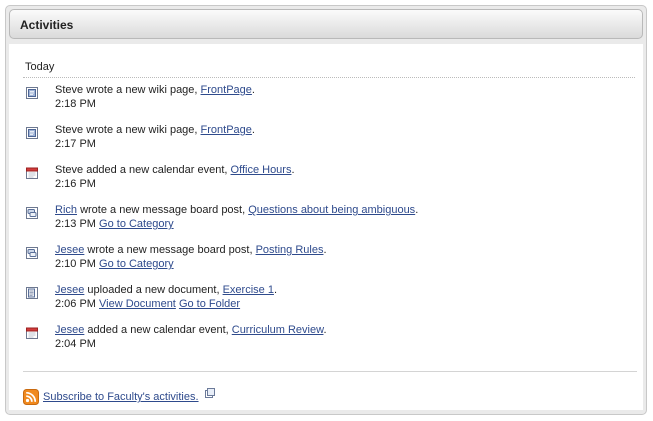  I want to click on go-to-folder-link: Go to Folder, so click(209, 304).